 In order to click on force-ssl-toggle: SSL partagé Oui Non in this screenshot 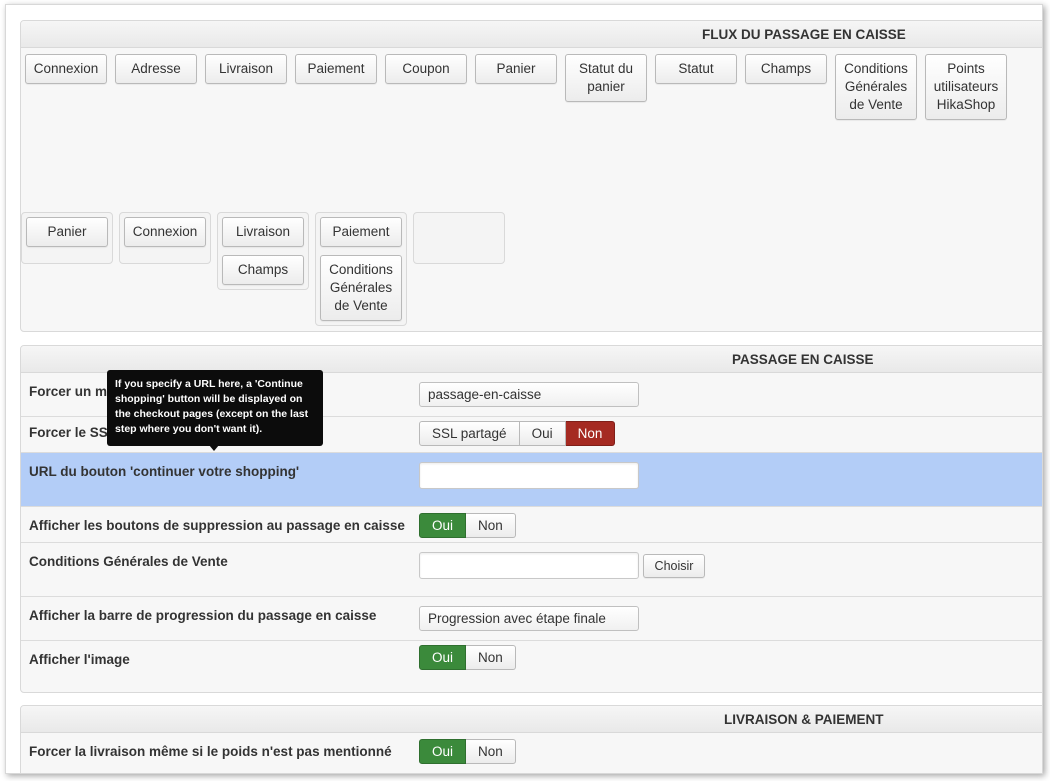, I will do `click(517, 433)`.